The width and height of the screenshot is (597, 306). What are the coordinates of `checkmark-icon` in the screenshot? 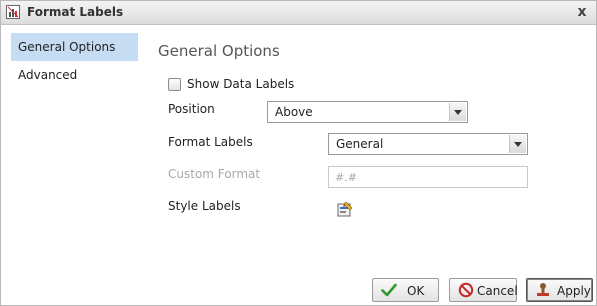 It's located at (389, 290).